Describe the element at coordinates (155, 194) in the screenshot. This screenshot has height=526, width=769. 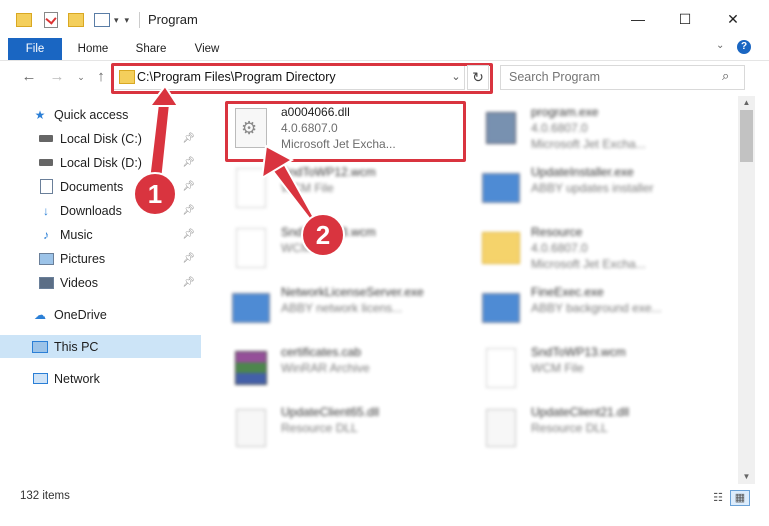
I see `step-1-badge: 1` at that location.